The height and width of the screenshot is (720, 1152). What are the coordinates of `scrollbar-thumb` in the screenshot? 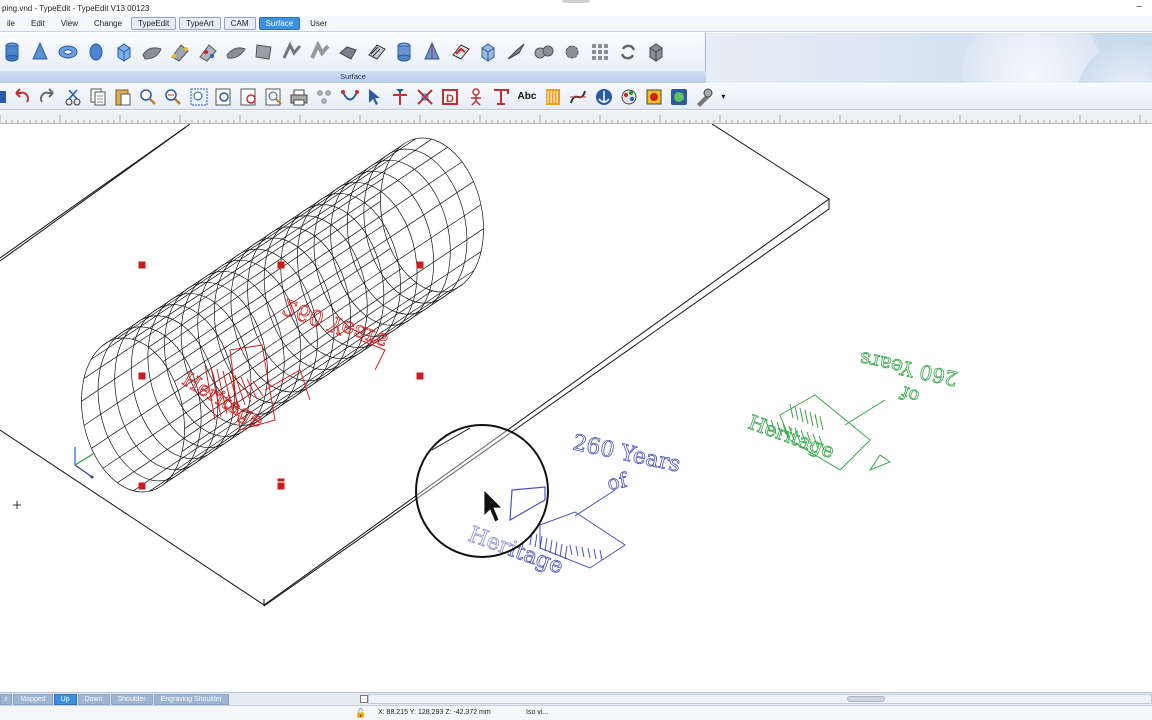 It's located at (866, 699).